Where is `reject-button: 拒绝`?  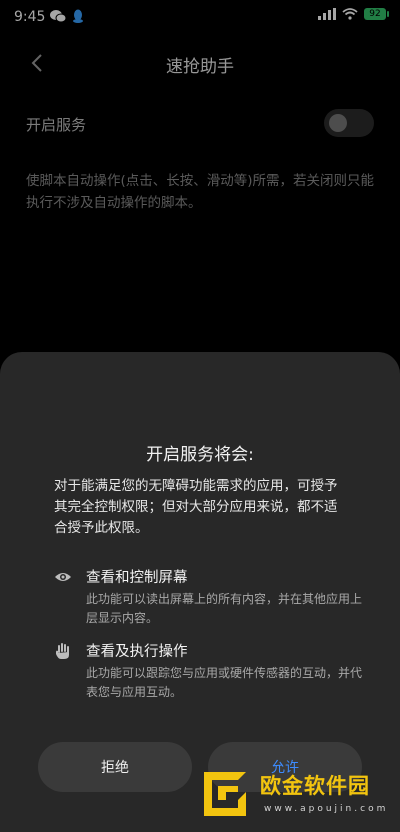 reject-button: 拒绝 is located at coordinates (115, 767).